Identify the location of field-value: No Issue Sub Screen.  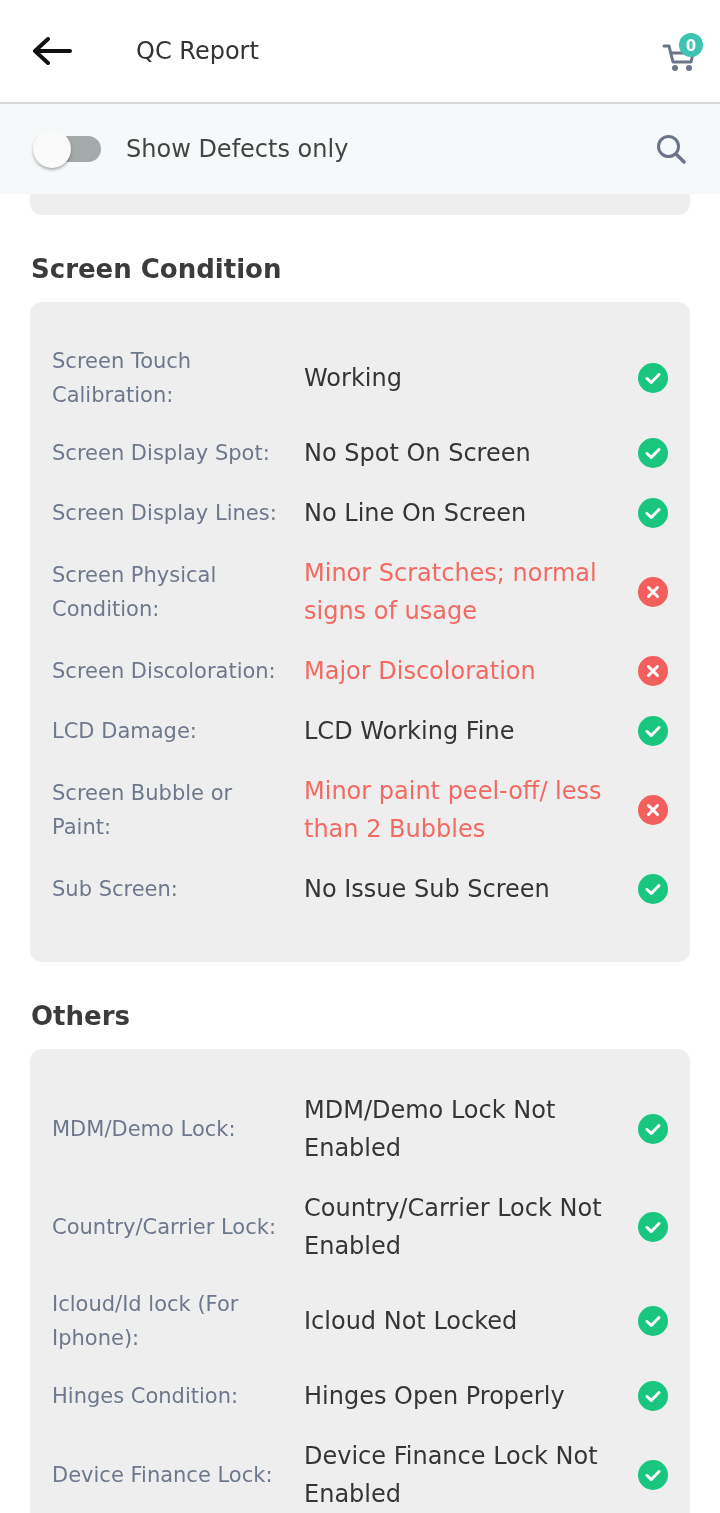
(427, 889).